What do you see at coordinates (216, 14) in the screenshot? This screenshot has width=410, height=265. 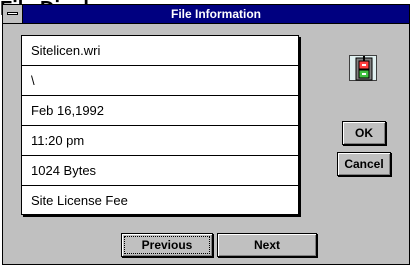 I see `dialog-title: File Information` at bounding box center [216, 14].